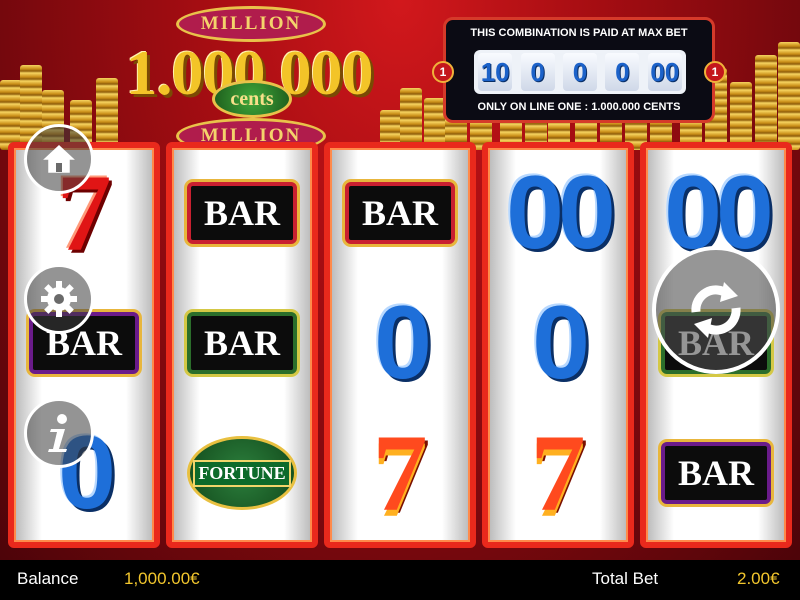 The width and height of the screenshot is (800, 600). I want to click on gear-icon, so click(59, 299).